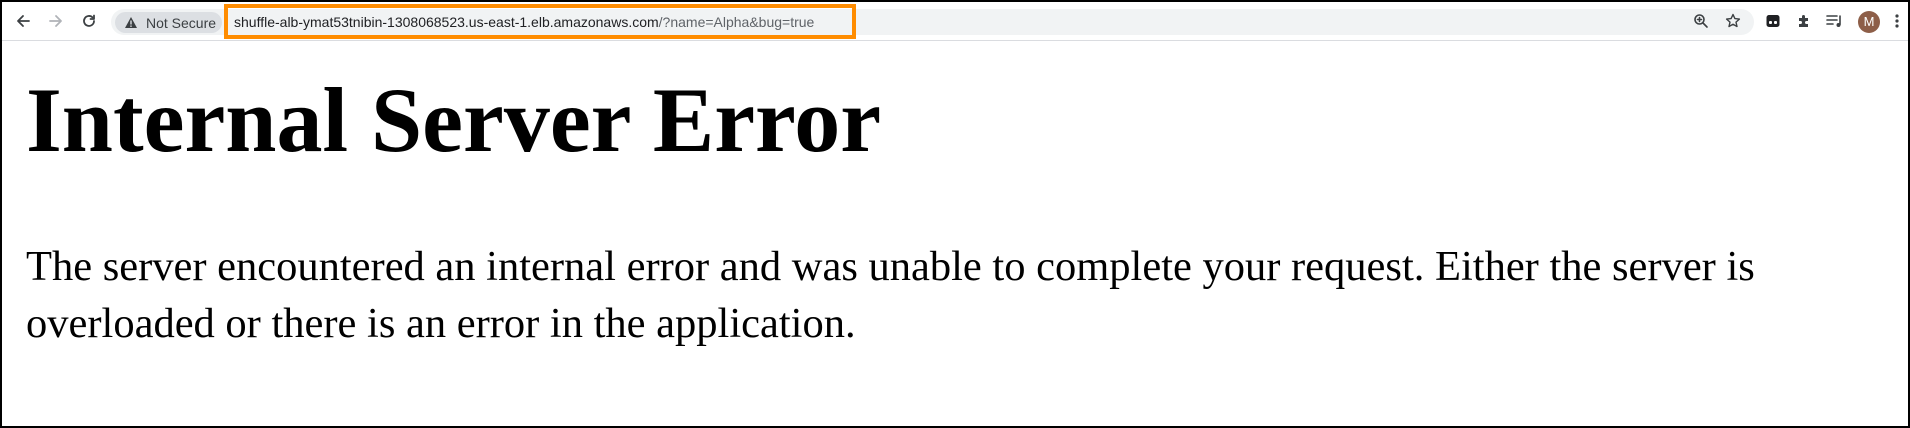  I want to click on security-chip: Not Secure, so click(168, 22).